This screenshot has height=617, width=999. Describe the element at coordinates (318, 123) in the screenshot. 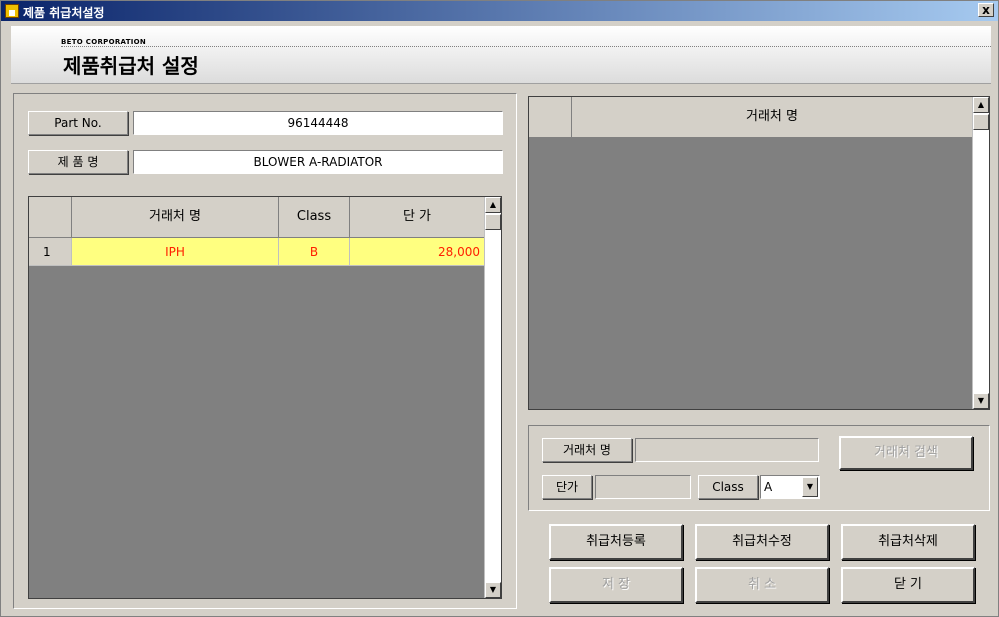

I see `part-no-field: 96144448` at that location.